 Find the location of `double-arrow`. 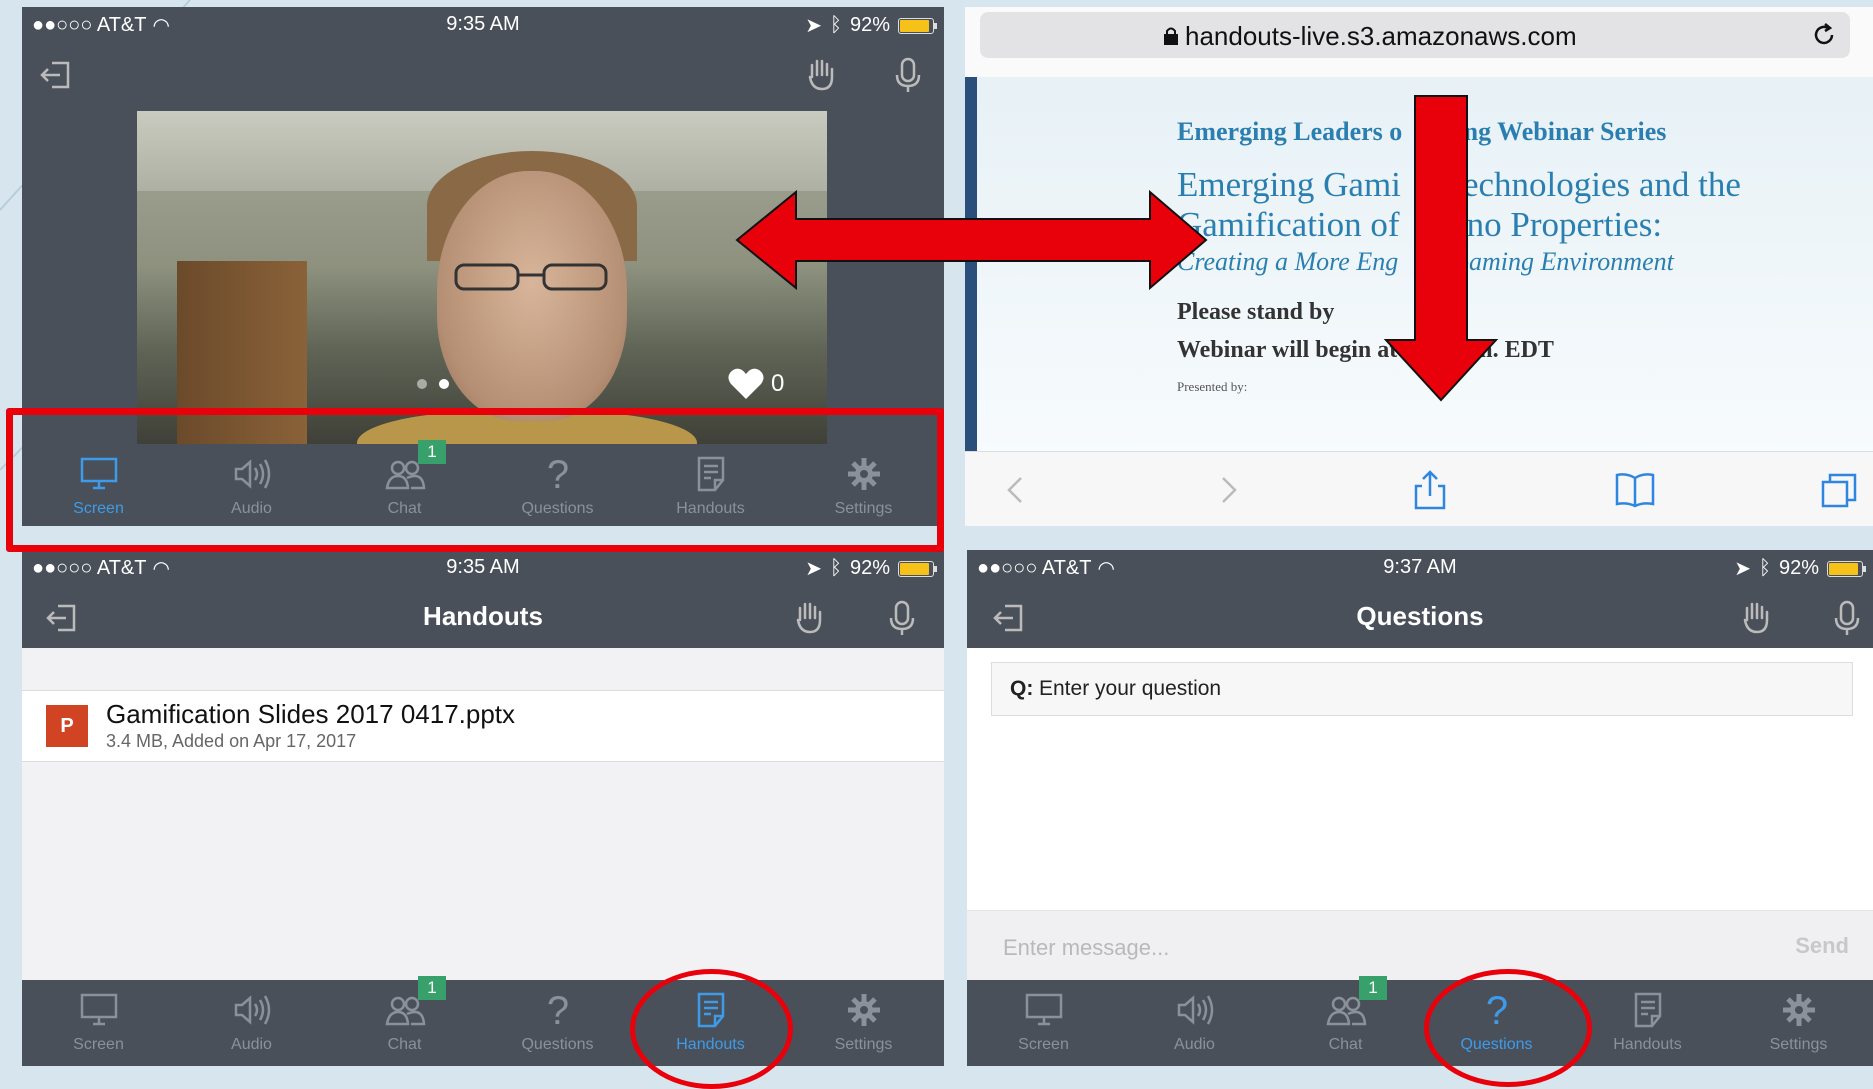

double-arrow is located at coordinates (971, 240).